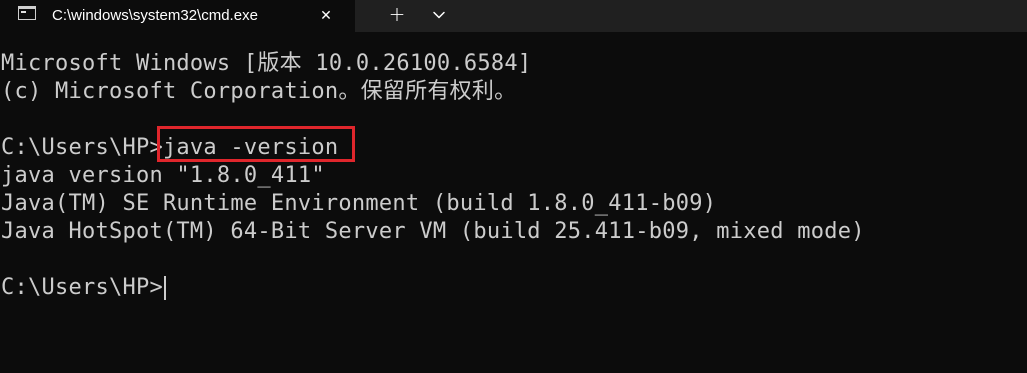 The height and width of the screenshot is (373, 1027). What do you see at coordinates (266, 63) in the screenshot?
I see `console-line: Microsoft Windows [版本 10.0.26100.6584]` at bounding box center [266, 63].